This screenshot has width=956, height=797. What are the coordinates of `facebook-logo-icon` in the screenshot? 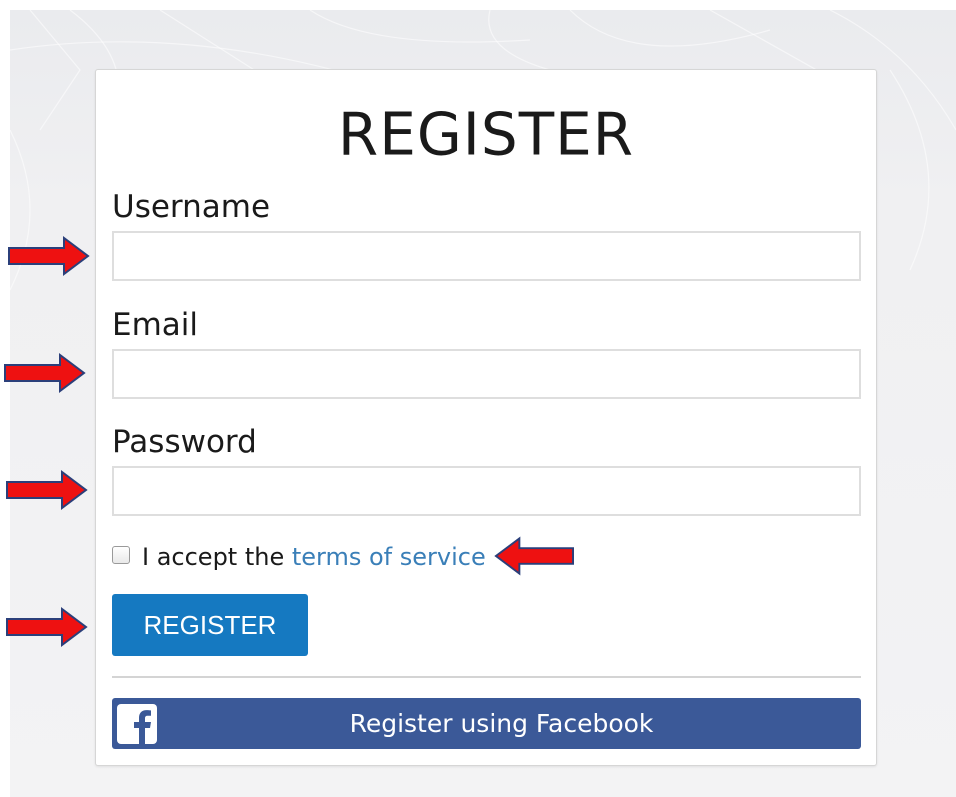 It's located at (137, 724).